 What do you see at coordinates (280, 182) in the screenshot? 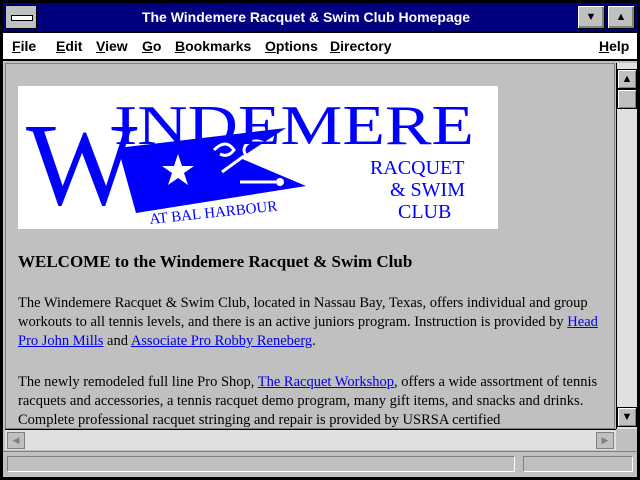
I see `ball-icon` at bounding box center [280, 182].